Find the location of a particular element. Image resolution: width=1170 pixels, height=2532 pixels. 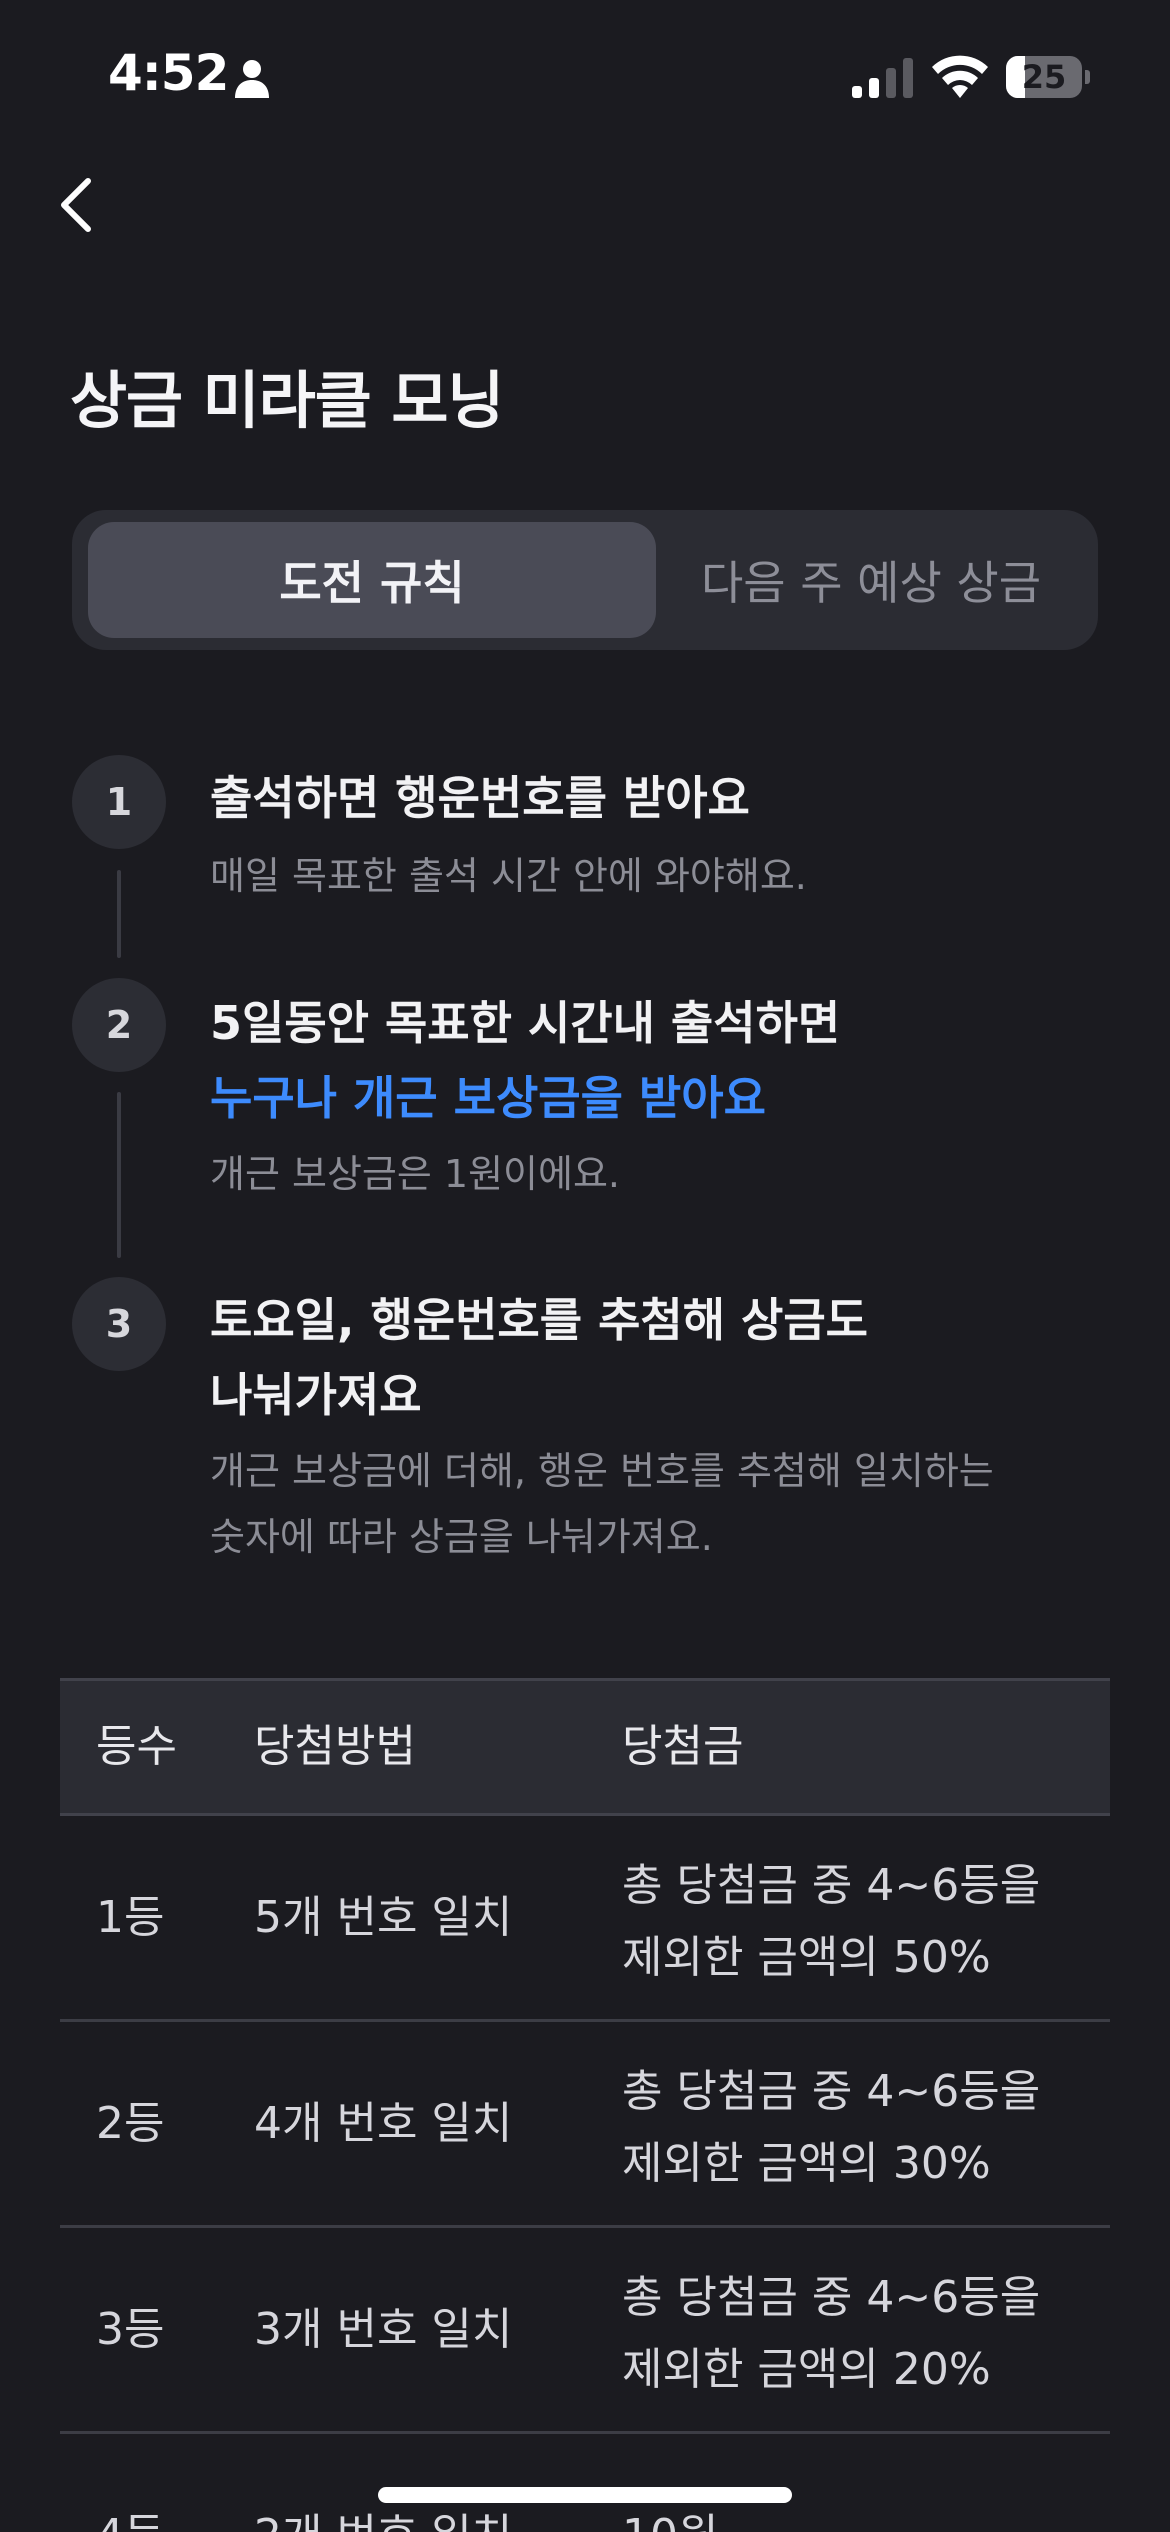

home-indicator is located at coordinates (585, 2495).